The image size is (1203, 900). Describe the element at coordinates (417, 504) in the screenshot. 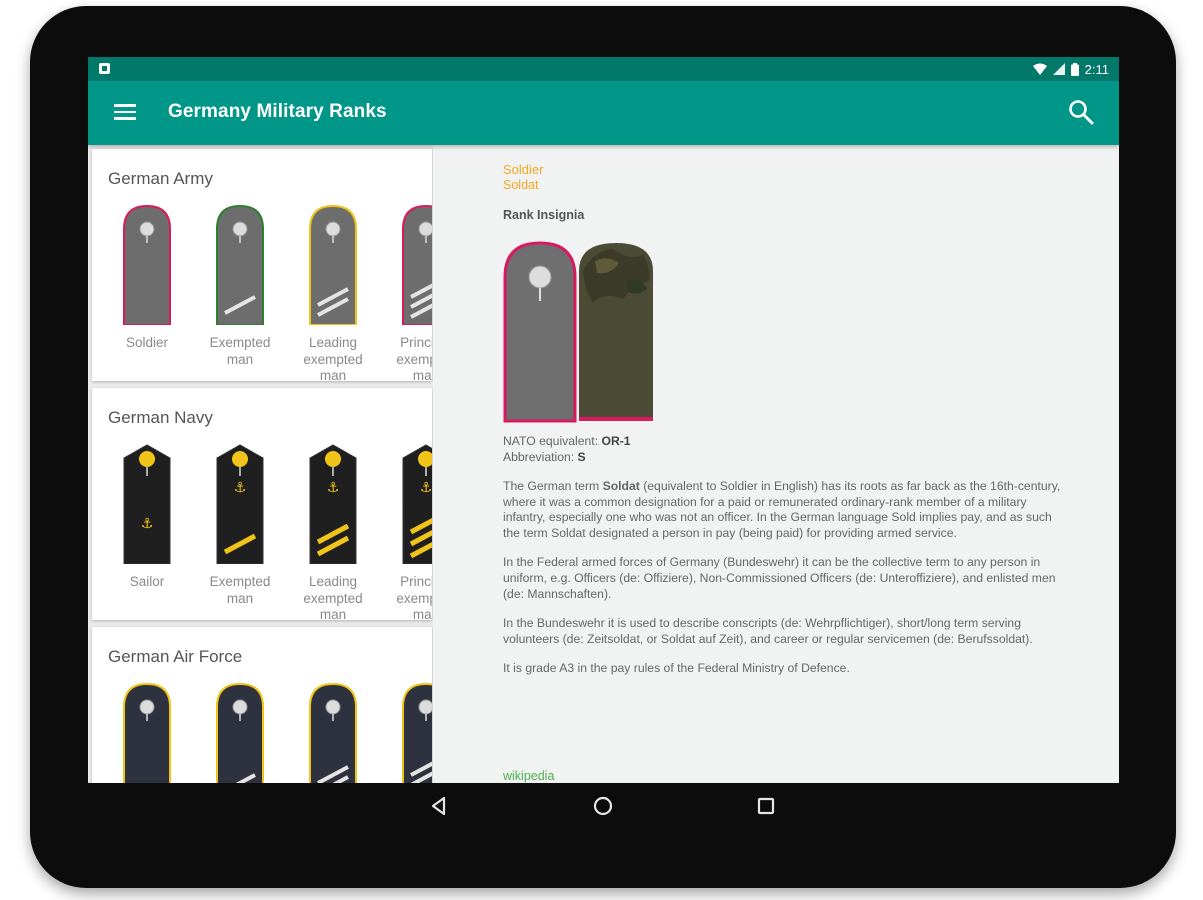

I see `navy-principal-exempted-insignia-icon: ⚓` at that location.